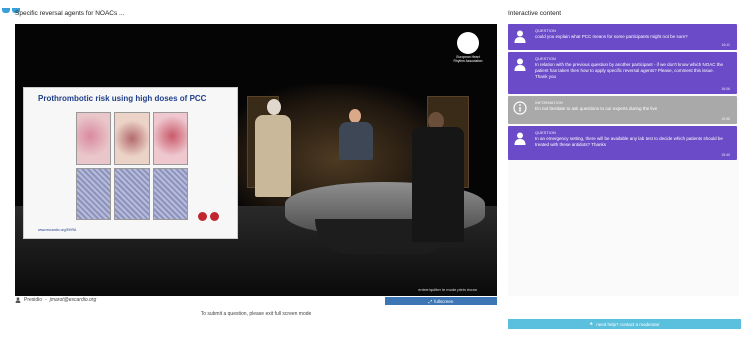 This screenshot has width=741, height=355. I want to click on presenter-label: Presidio, so click(33, 300).